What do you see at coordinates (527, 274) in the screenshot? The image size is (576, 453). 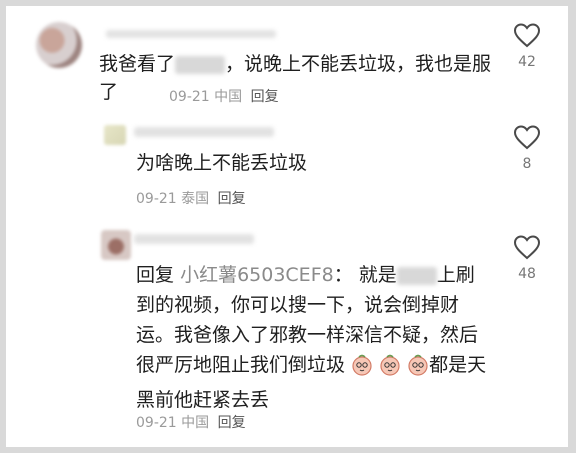 I see `like-count: 48` at bounding box center [527, 274].